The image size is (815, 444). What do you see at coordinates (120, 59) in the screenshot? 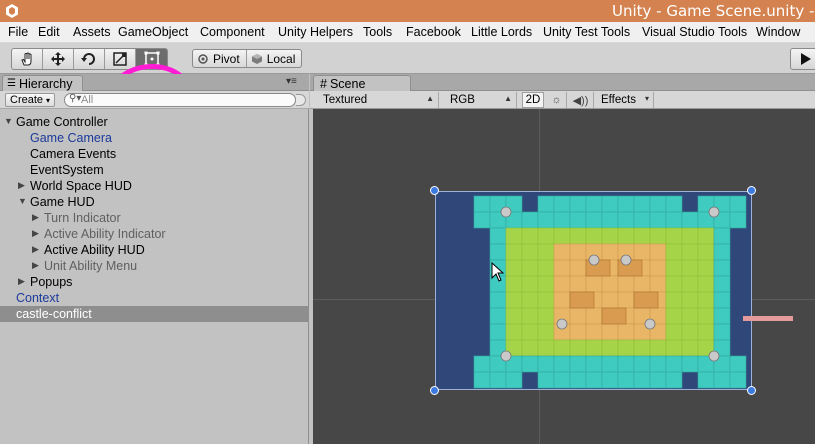
I see `scale-tool-button` at bounding box center [120, 59].